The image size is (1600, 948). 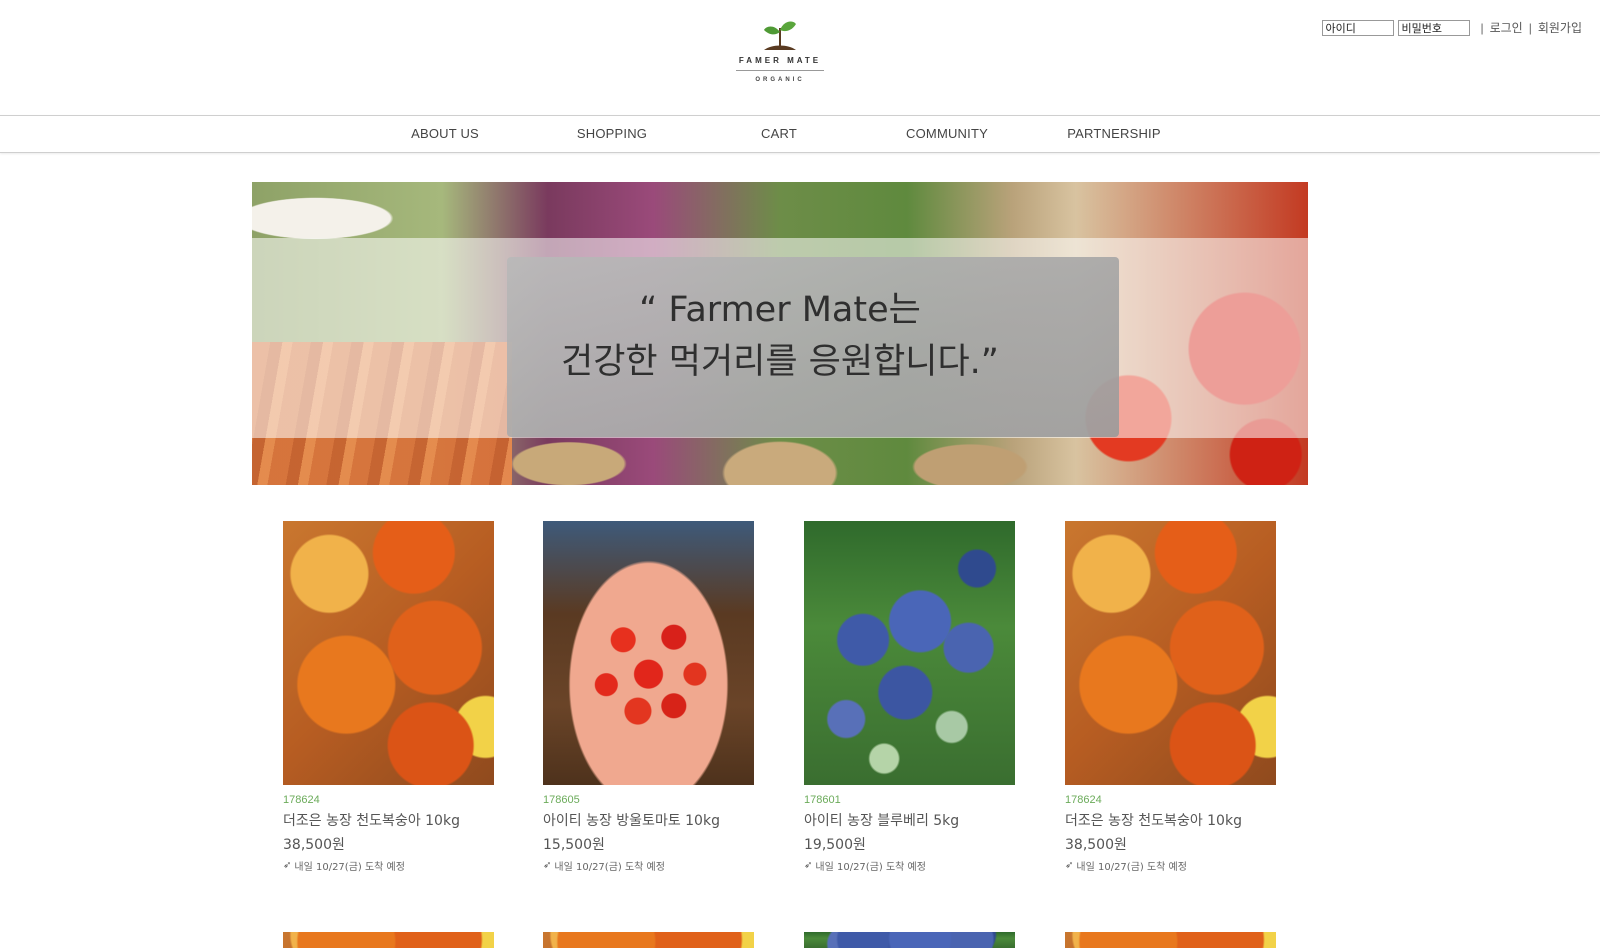 What do you see at coordinates (1560, 27) in the screenshot?
I see `signup-link: 회원가입` at bounding box center [1560, 27].